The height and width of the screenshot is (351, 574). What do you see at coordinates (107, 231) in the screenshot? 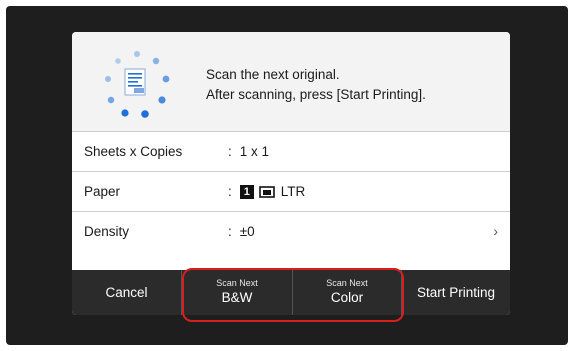
I see `setting-label: Density` at bounding box center [107, 231].